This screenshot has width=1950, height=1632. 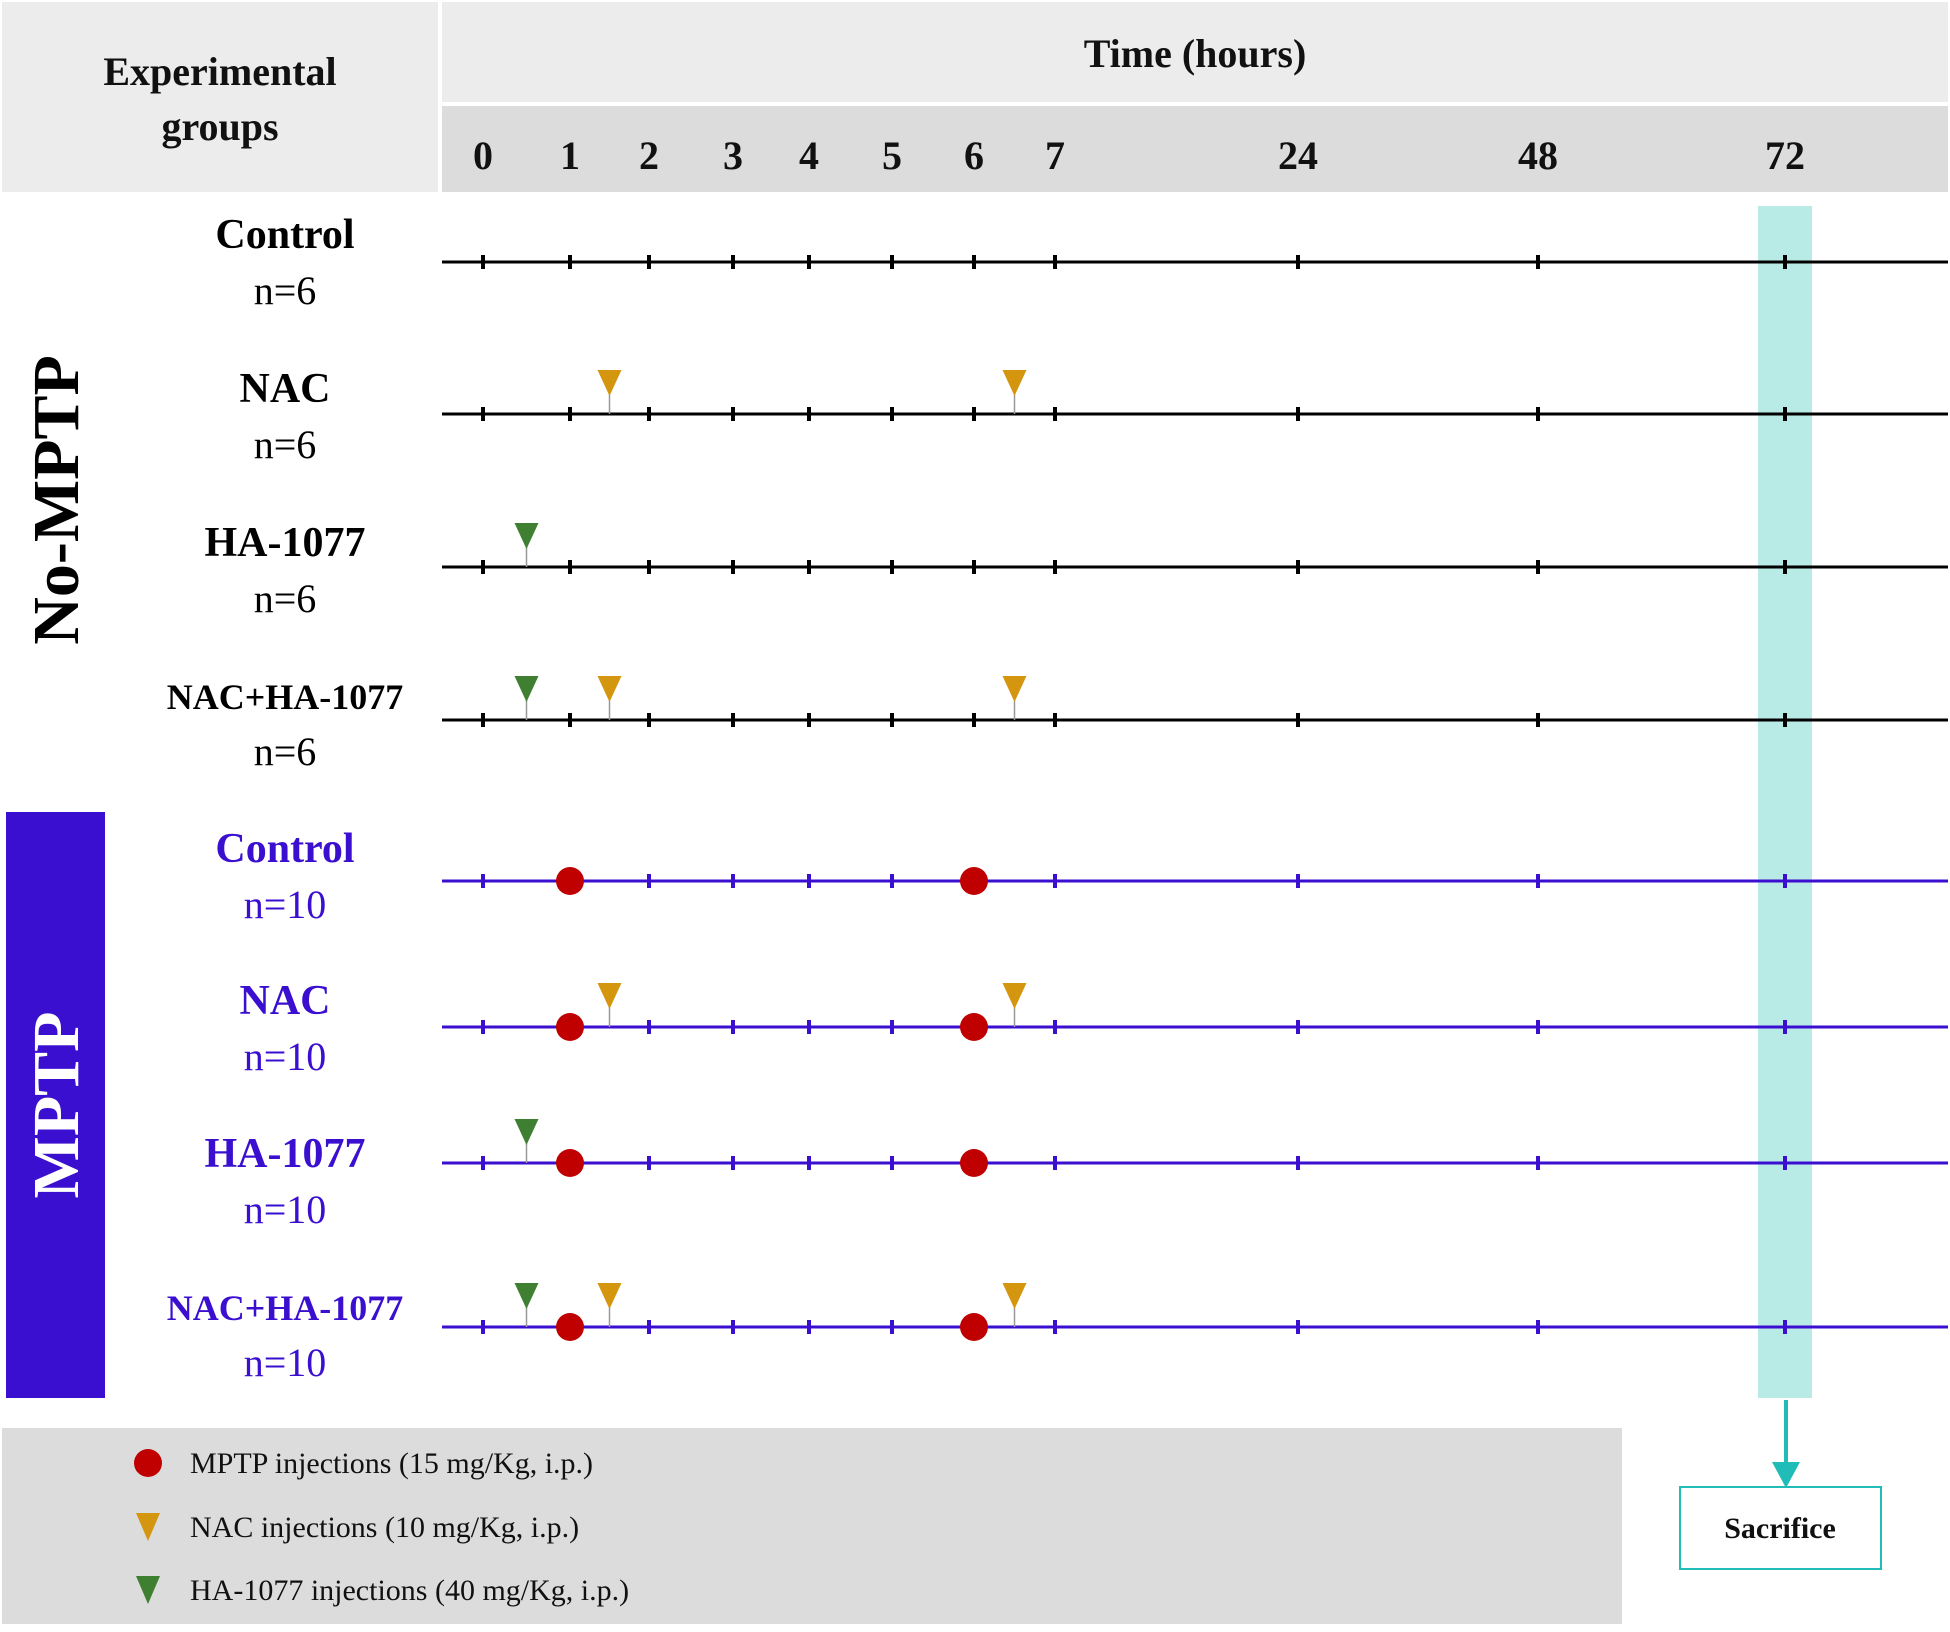 What do you see at coordinates (391, 1463) in the screenshot?
I see `legend-entry-text: MPTP injections (15 mg/Kg, i.p.)` at bounding box center [391, 1463].